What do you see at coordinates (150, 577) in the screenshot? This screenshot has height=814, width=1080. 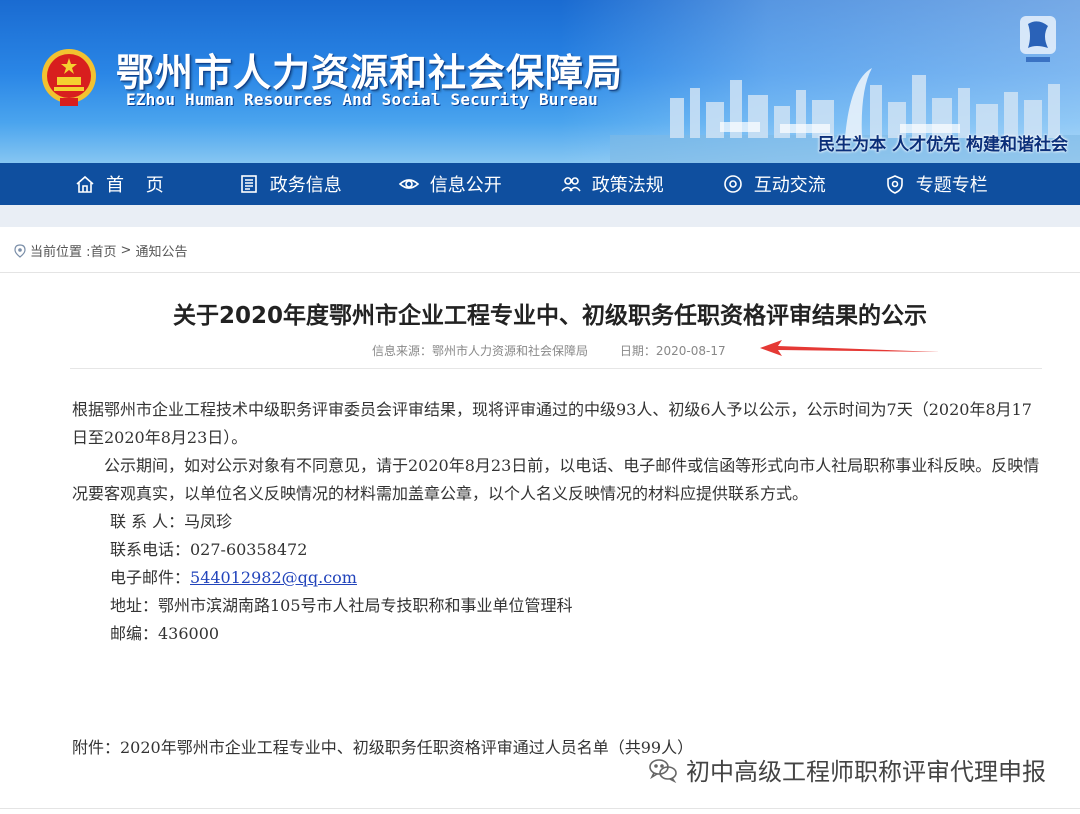 I see `contact-email-label: 电子邮件：` at bounding box center [150, 577].